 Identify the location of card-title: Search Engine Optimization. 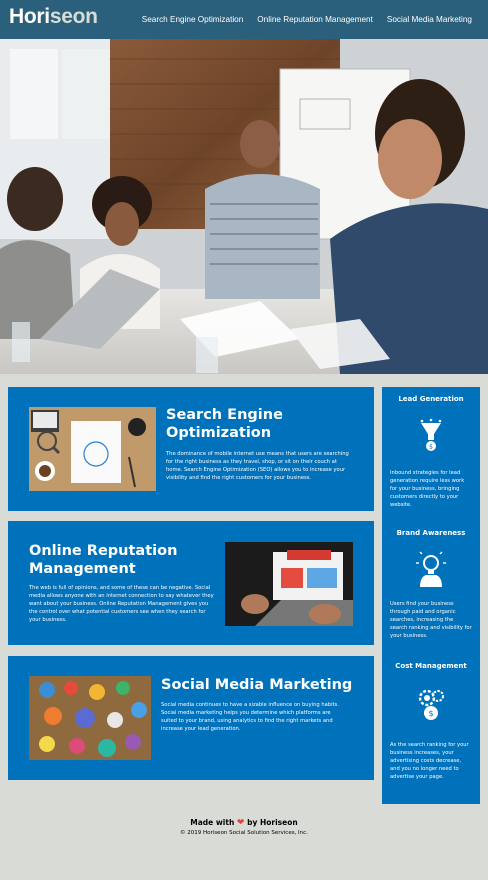
(224, 424).